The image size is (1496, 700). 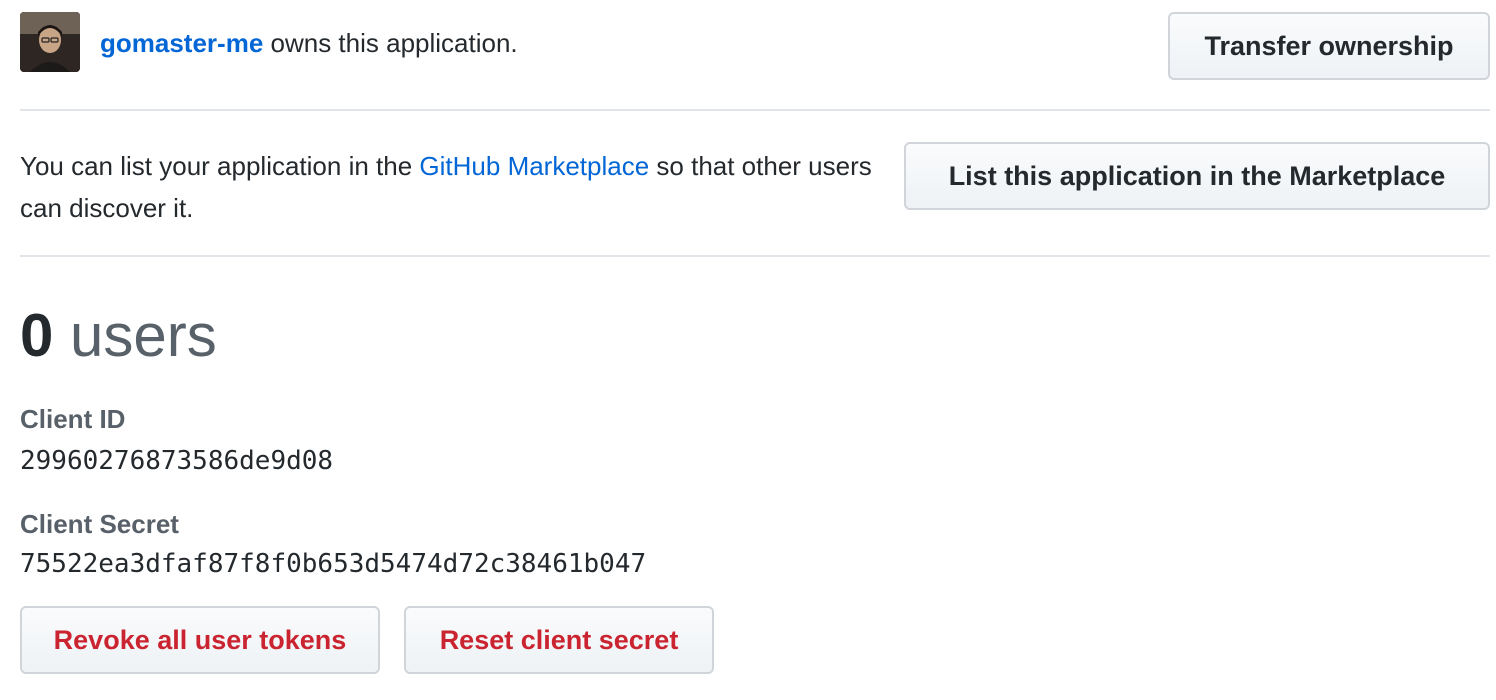 I want to click on users-label: users, so click(x=135, y=335).